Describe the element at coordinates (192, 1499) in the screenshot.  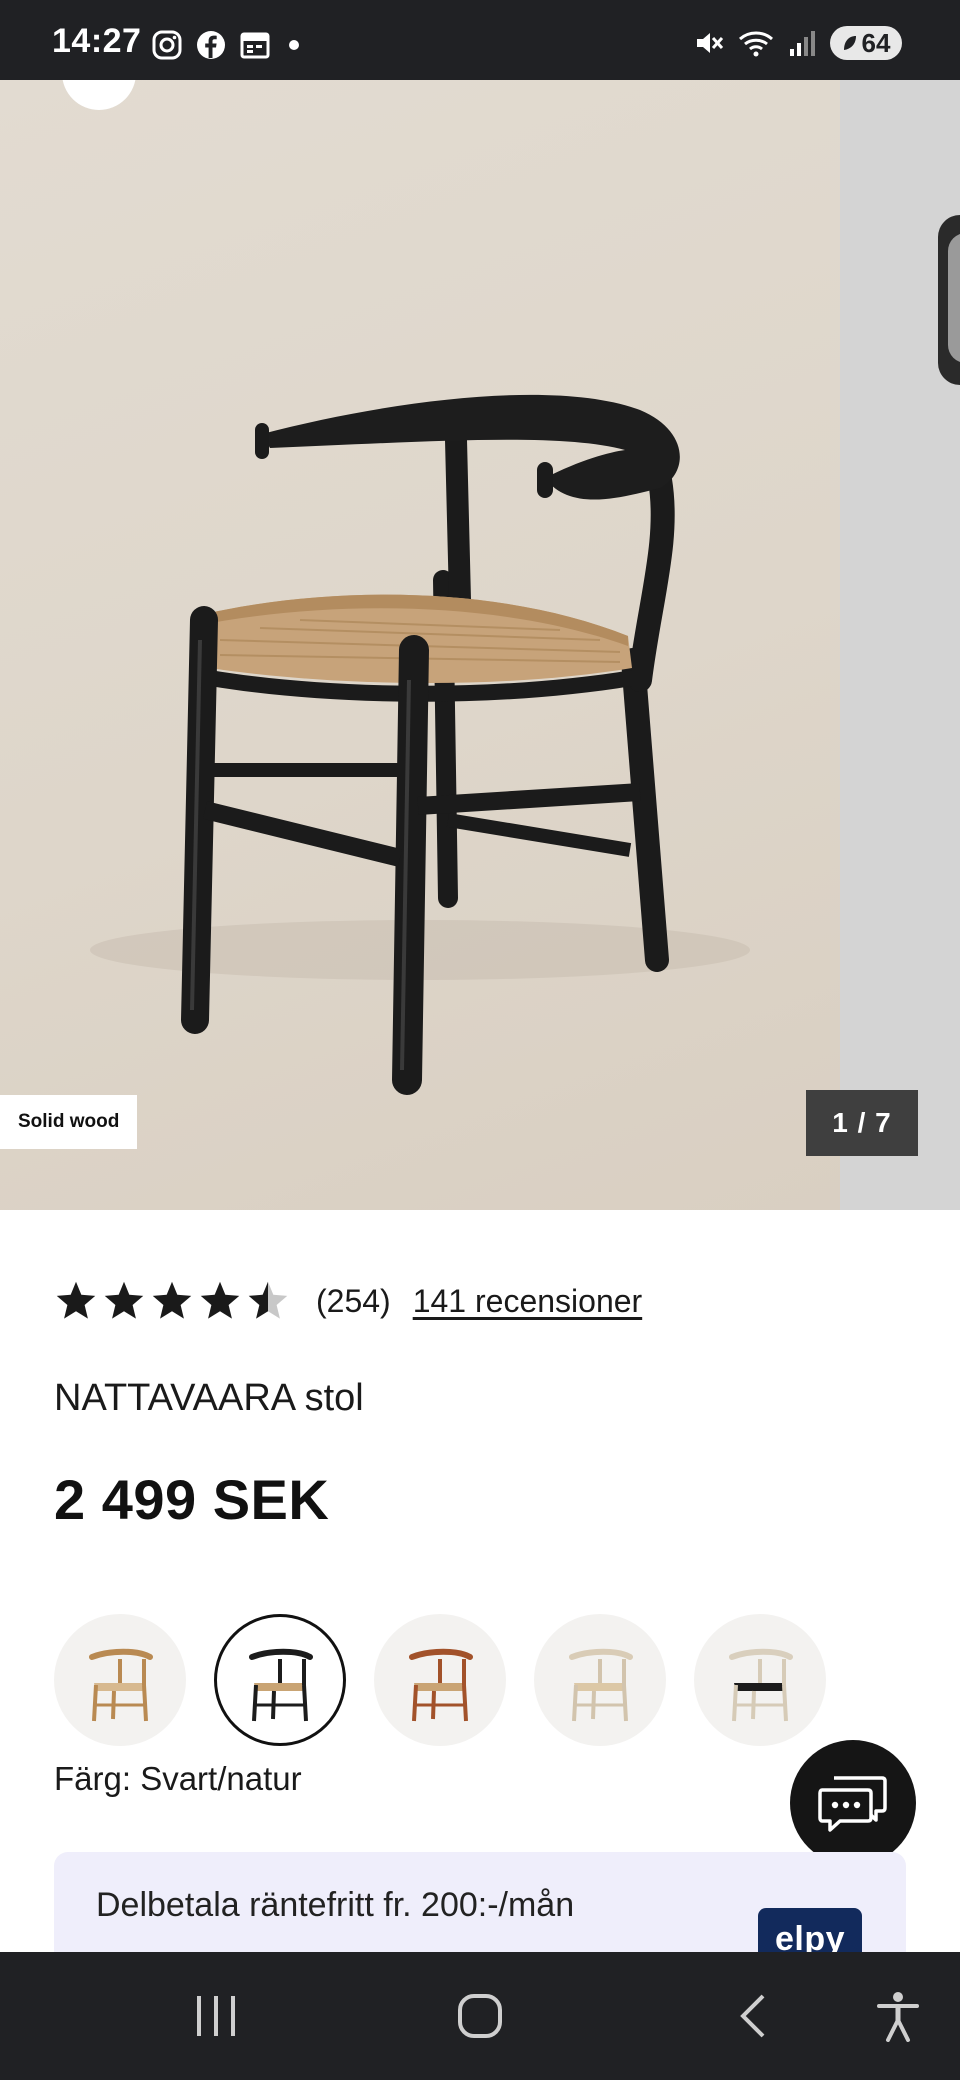
I see `product-price: 2 499 SEK` at that location.